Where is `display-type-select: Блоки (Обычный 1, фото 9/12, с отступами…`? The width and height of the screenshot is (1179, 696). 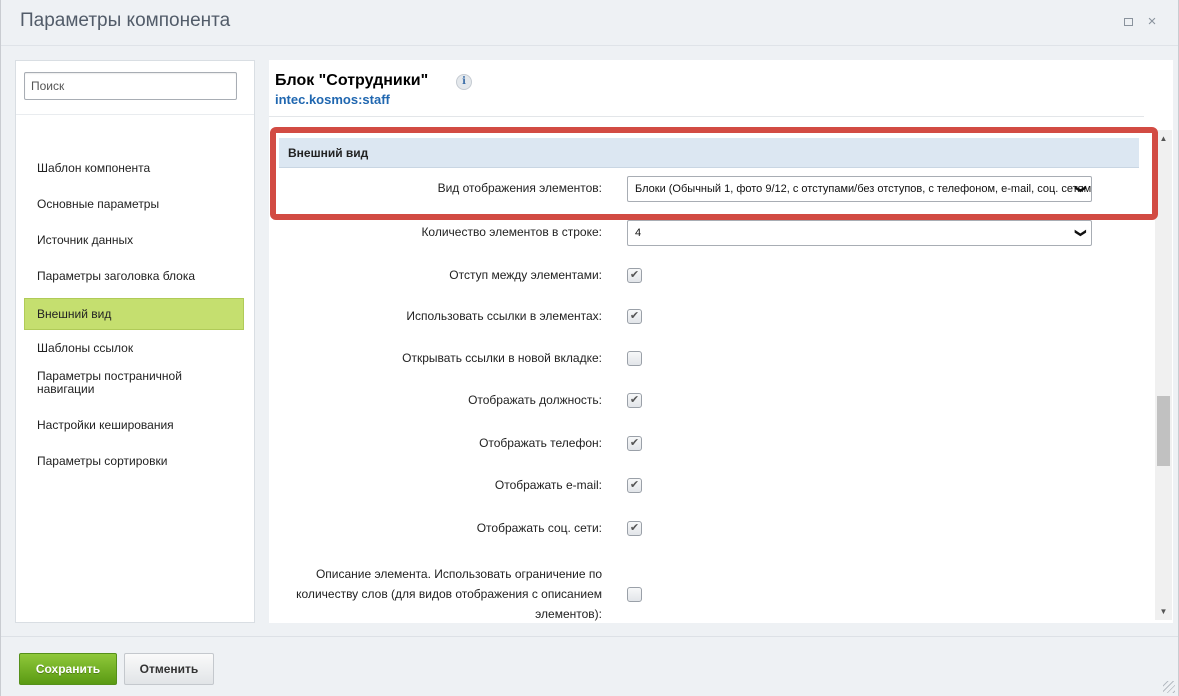 display-type-select: Блоки (Обычный 1, фото 9/12, с отступами… is located at coordinates (859, 189).